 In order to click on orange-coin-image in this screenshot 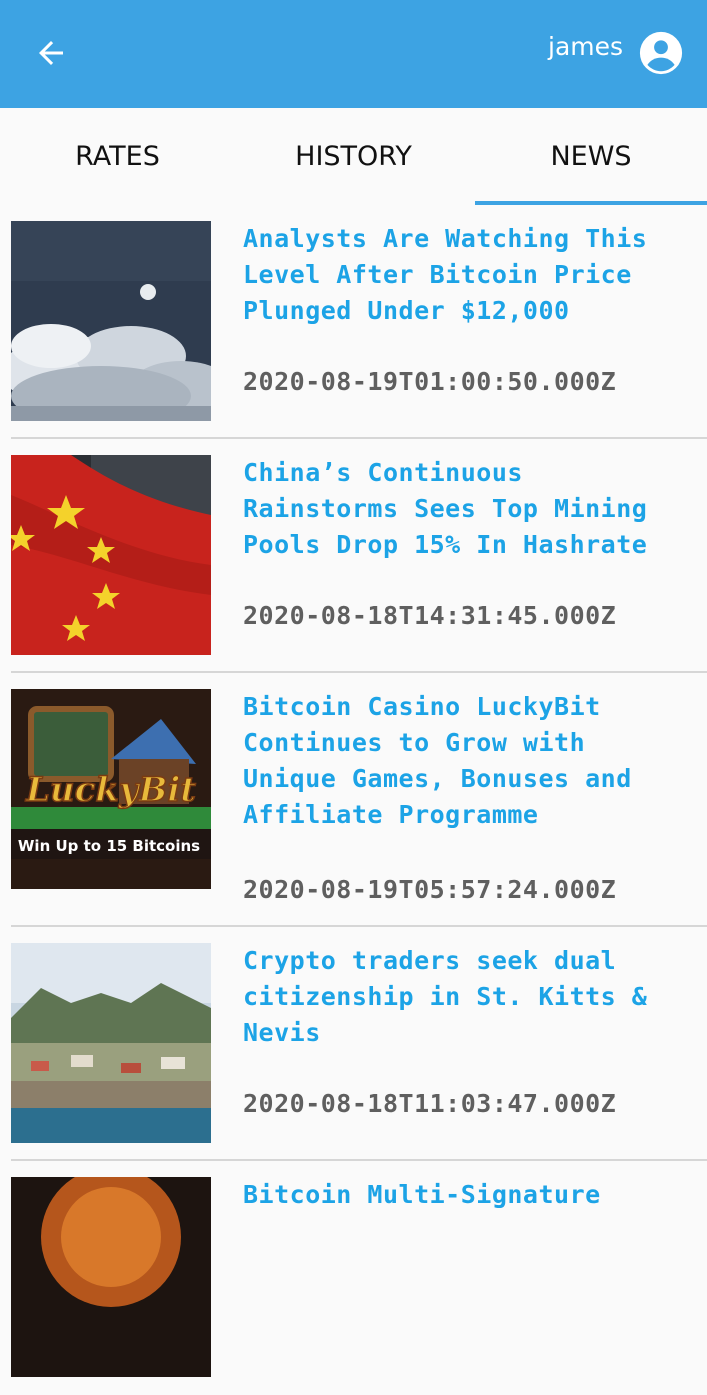, I will do `click(111, 1277)`.